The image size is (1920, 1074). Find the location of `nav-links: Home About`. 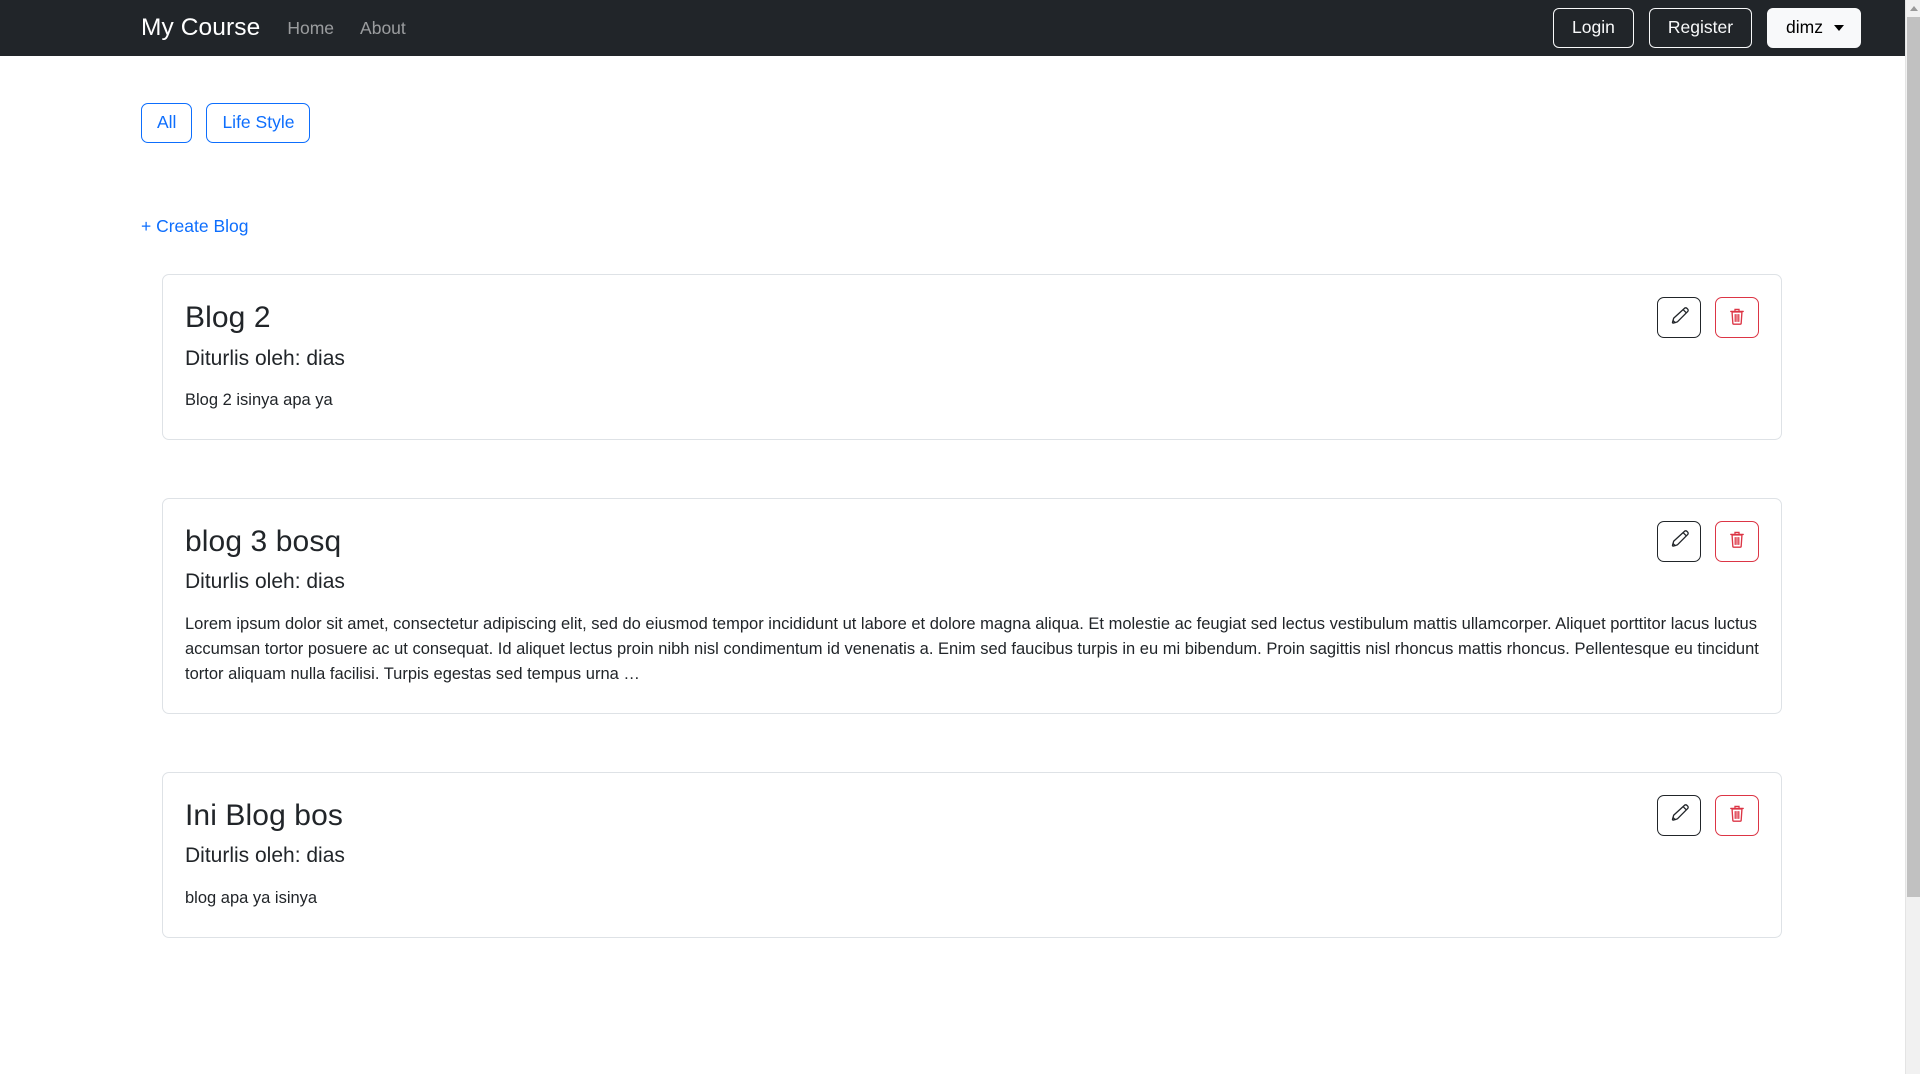

nav-links: Home About is located at coordinates (346, 28).